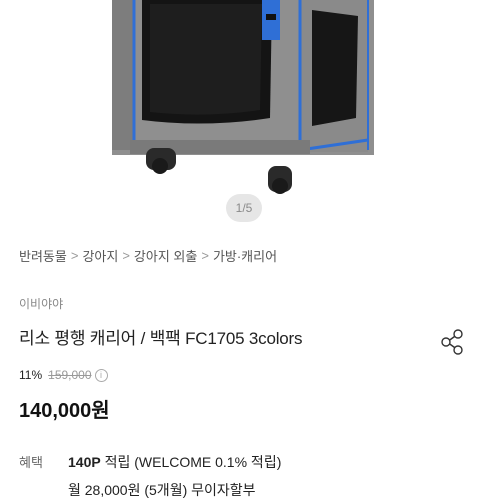 This screenshot has height=500, width=490. What do you see at coordinates (41, 303) in the screenshot?
I see `brand-name: 이비야야` at bounding box center [41, 303].